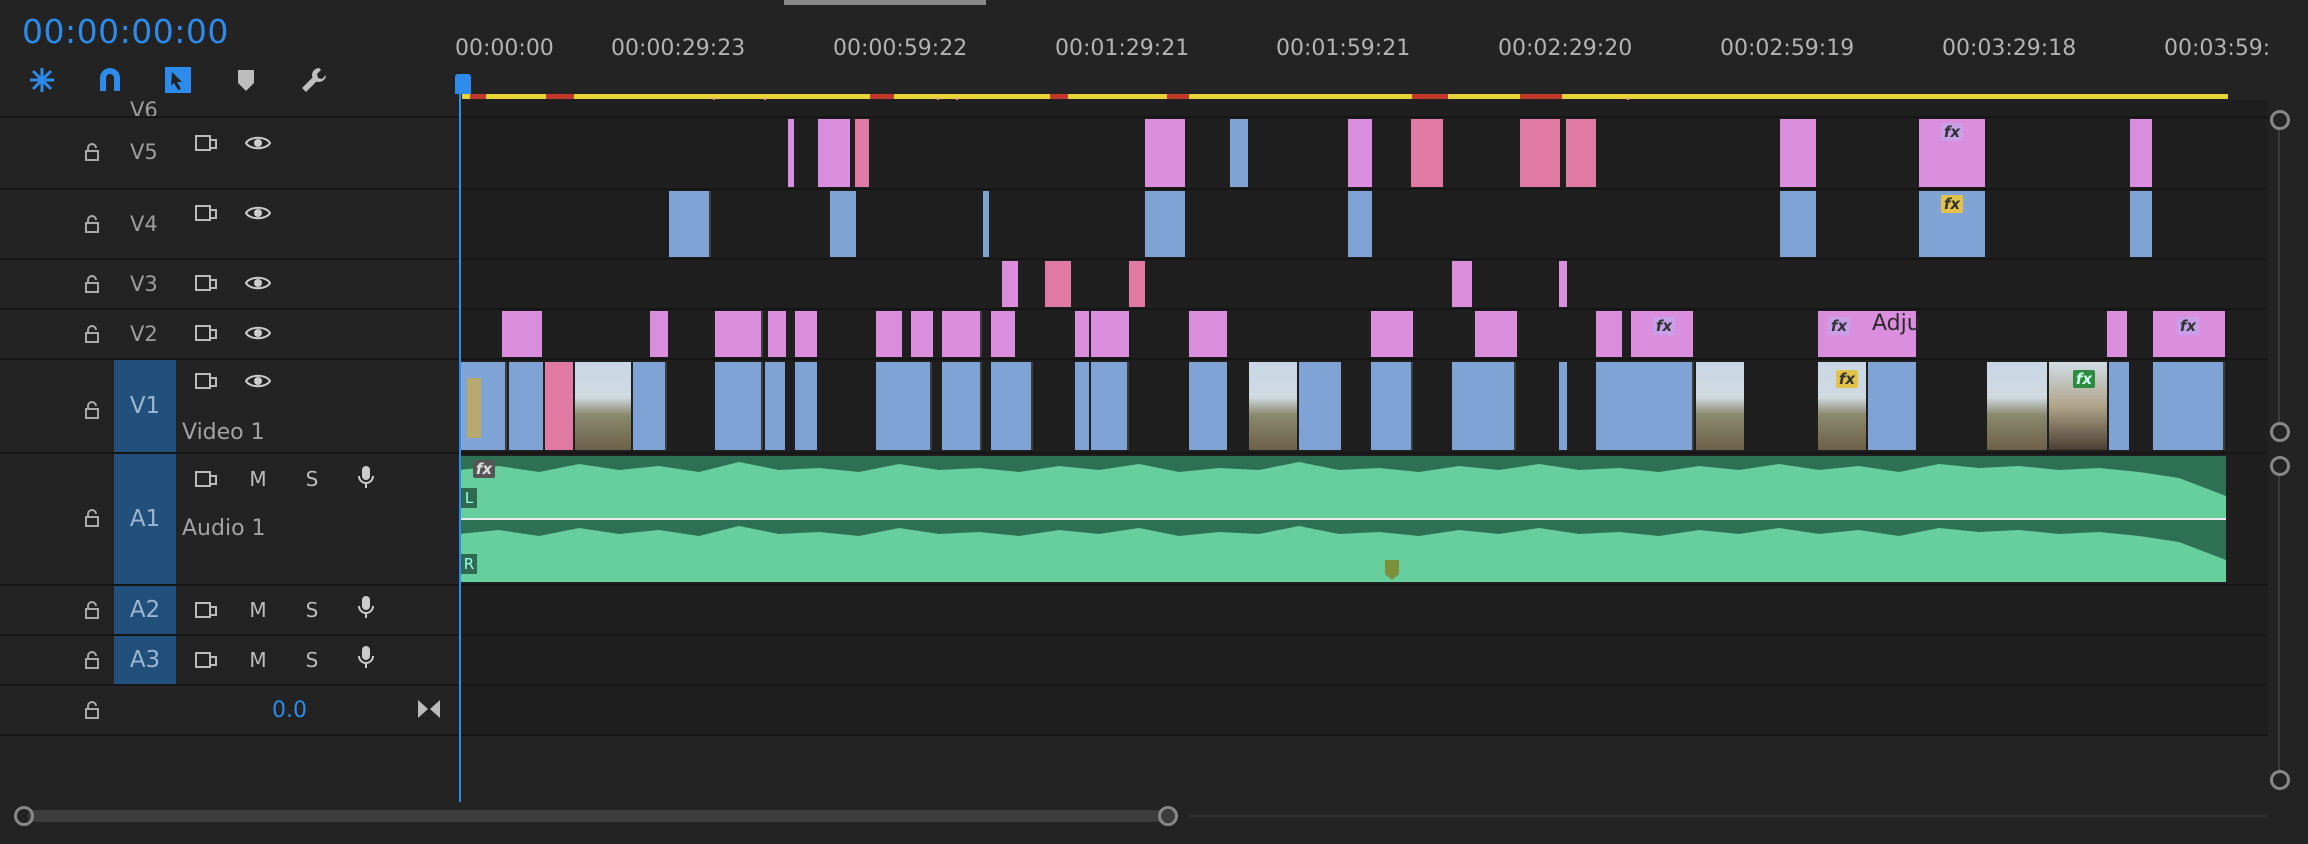  What do you see at coordinates (1363, 224) in the screenshot?
I see `track-lane-v4: fx` at bounding box center [1363, 224].